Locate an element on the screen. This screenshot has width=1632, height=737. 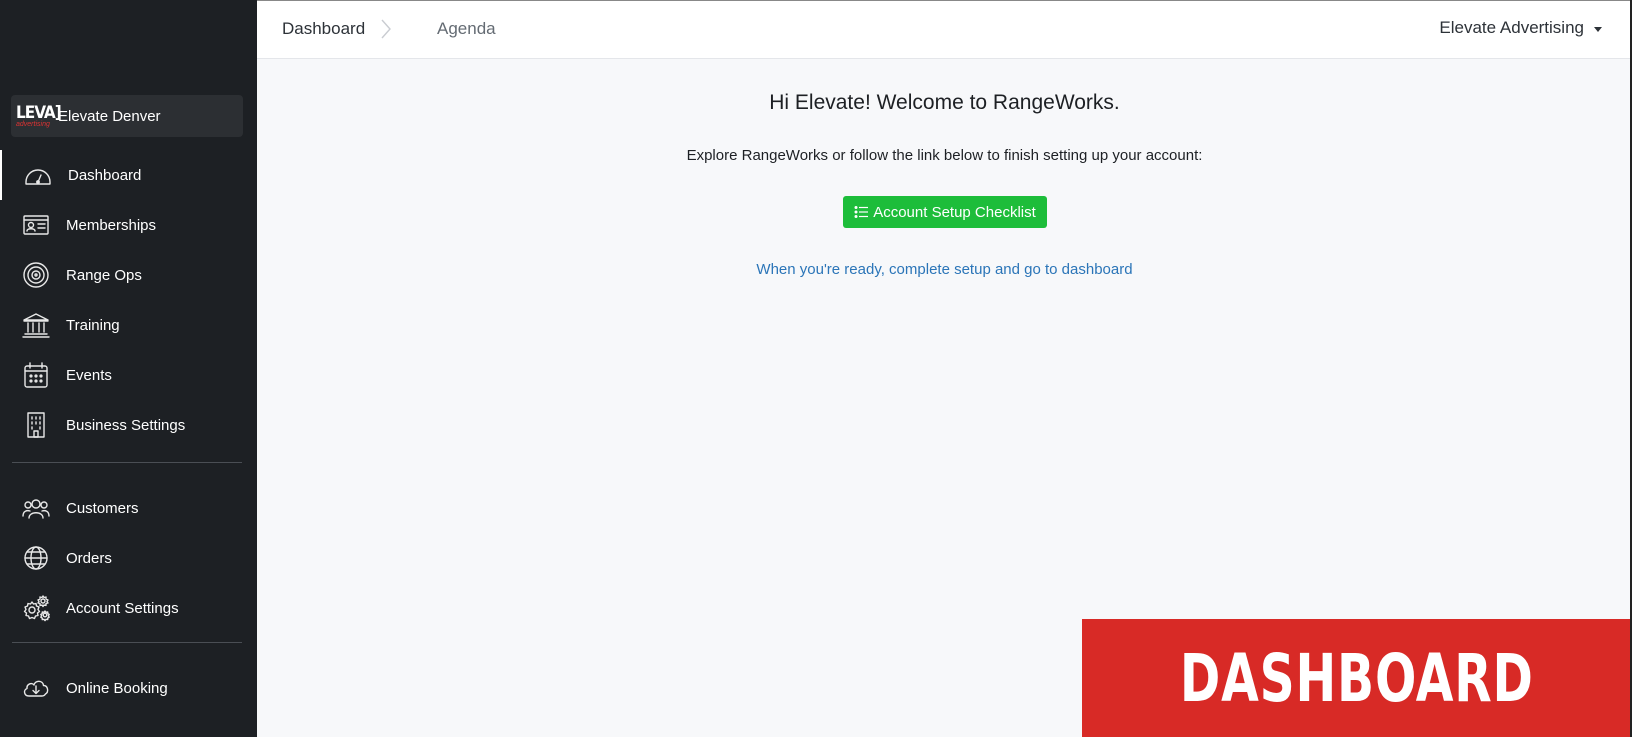
institution-icon is located at coordinates (36, 325).